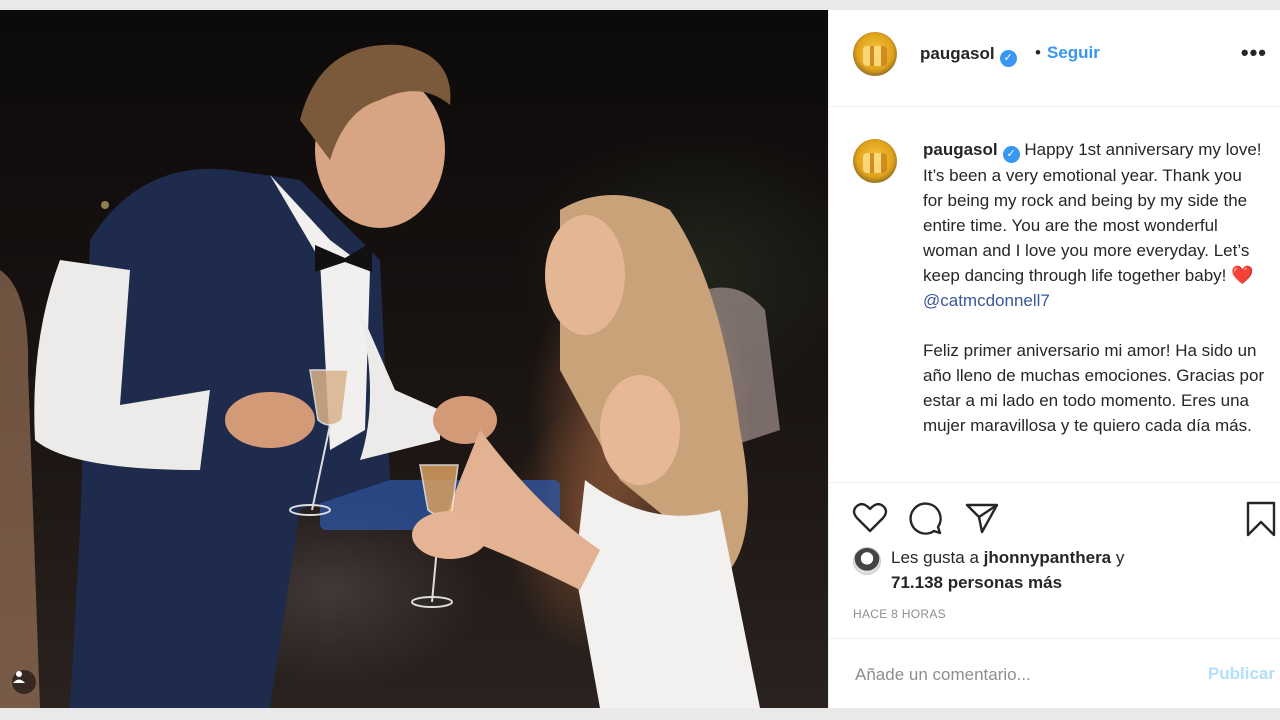  Describe the element at coordinates (960, 149) in the screenshot. I see `caption-username: paugasol` at that location.